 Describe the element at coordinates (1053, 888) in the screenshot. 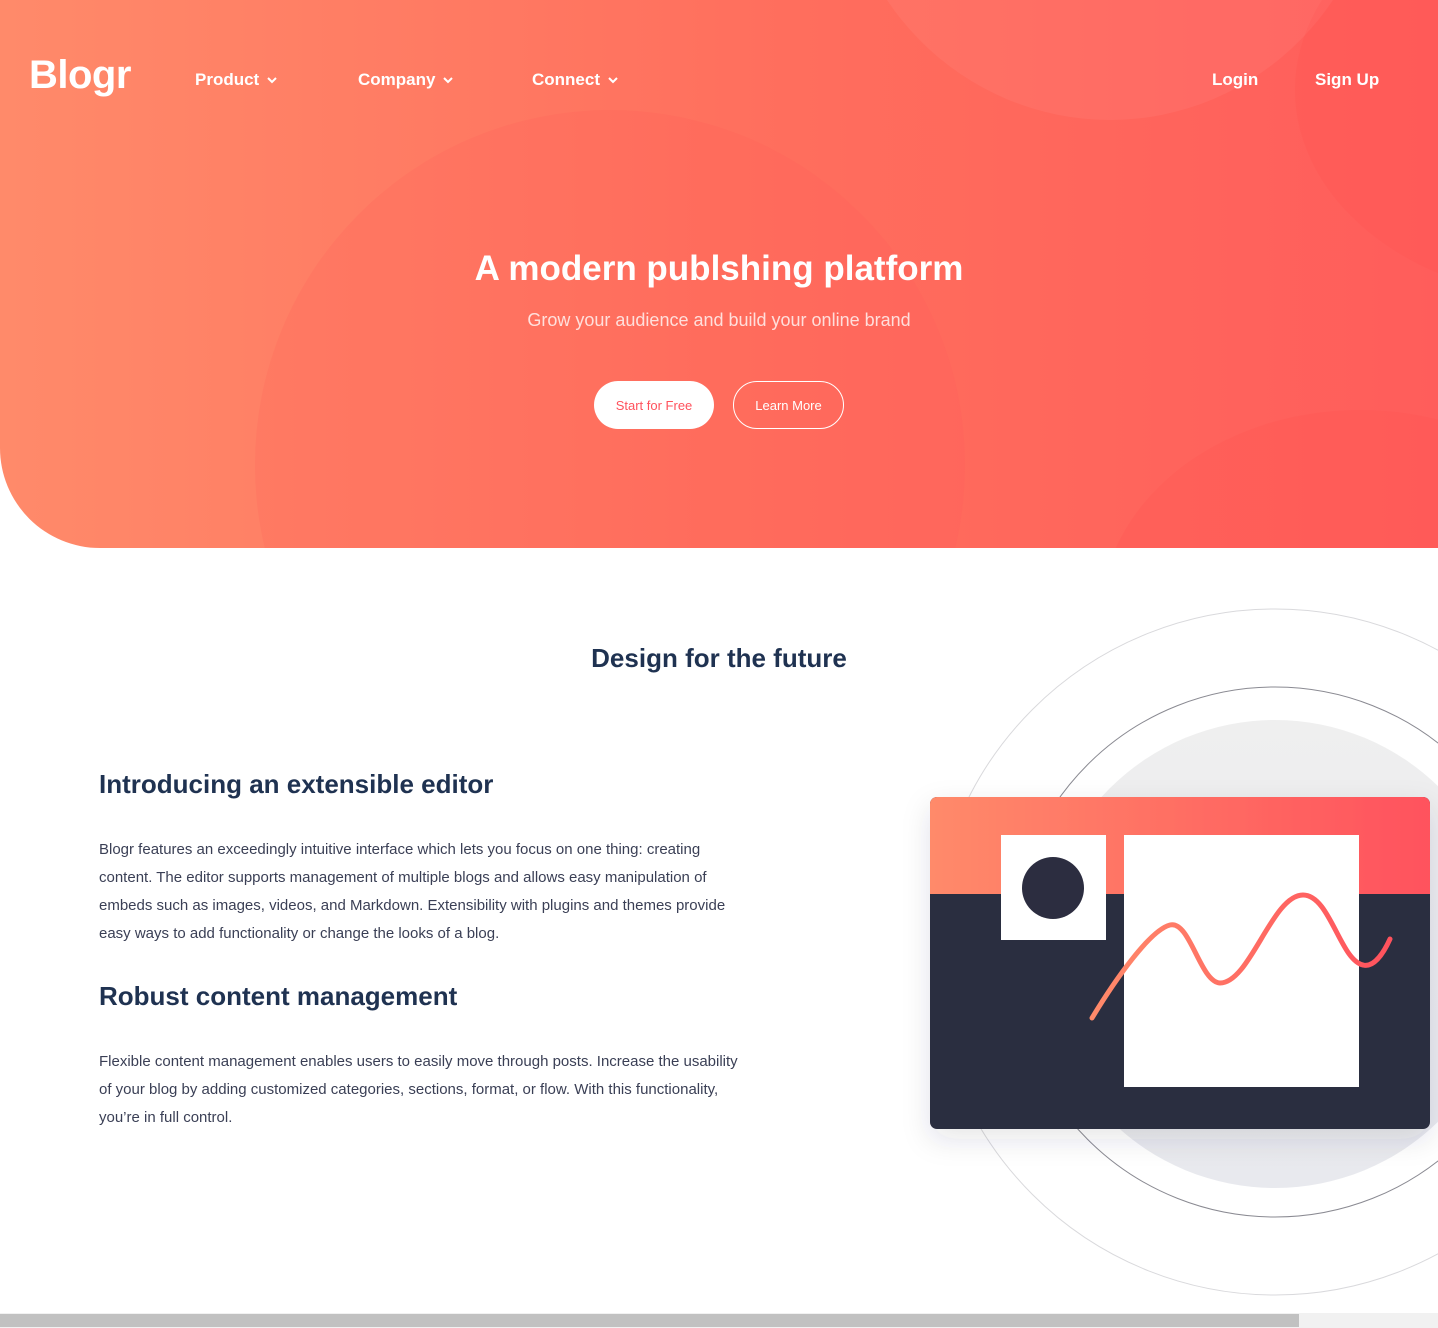

I see `avatar-icon` at that location.